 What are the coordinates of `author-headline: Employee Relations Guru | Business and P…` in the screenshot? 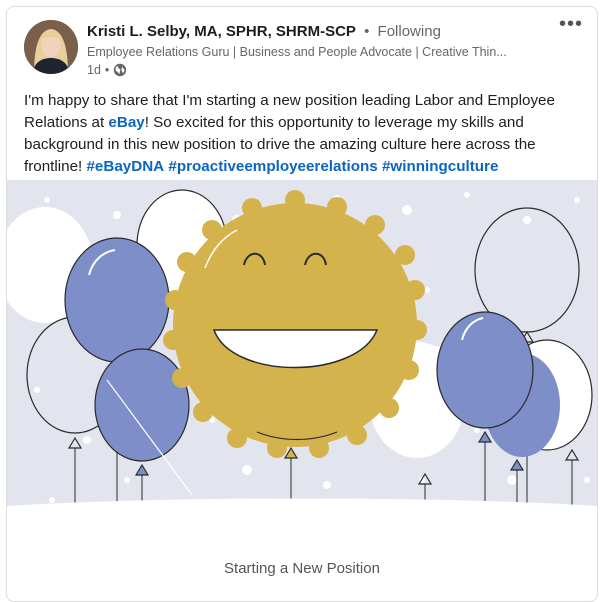 It's located at (297, 52).